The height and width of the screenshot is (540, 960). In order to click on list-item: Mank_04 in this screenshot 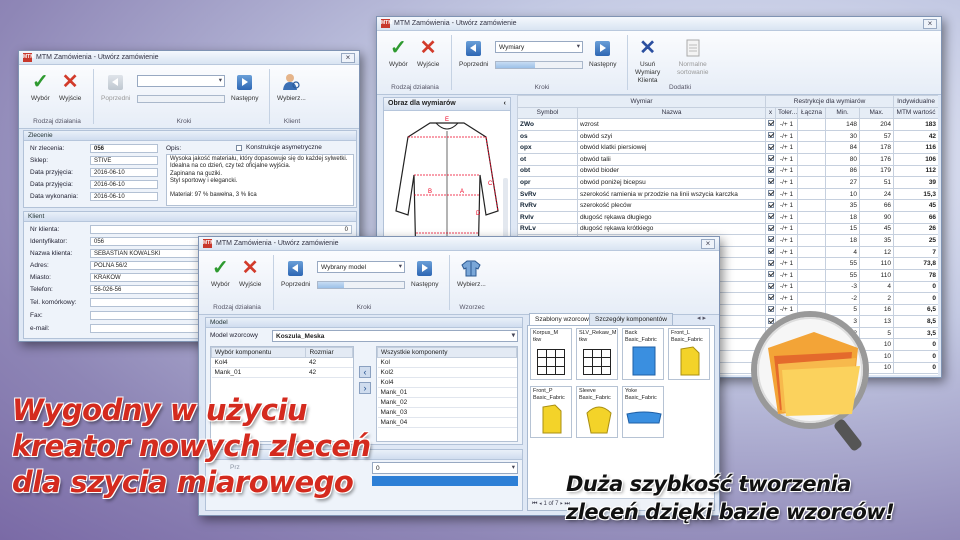, I will do `click(447, 422)`.